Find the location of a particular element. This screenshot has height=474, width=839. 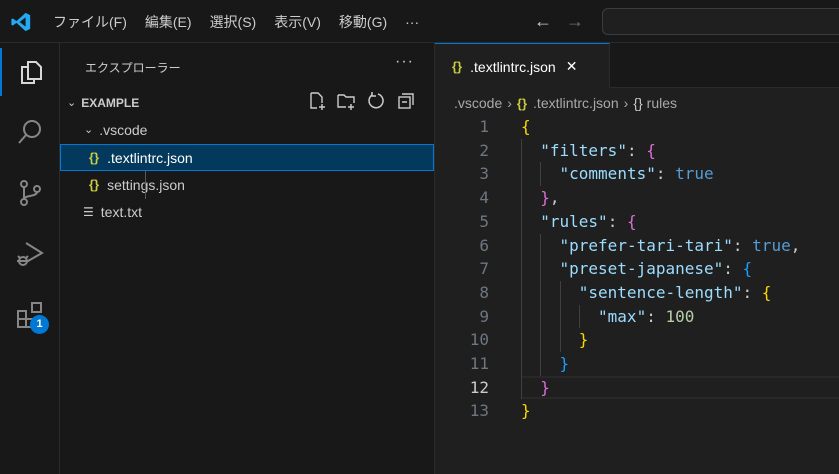

explorer-icon is located at coordinates (30, 72).